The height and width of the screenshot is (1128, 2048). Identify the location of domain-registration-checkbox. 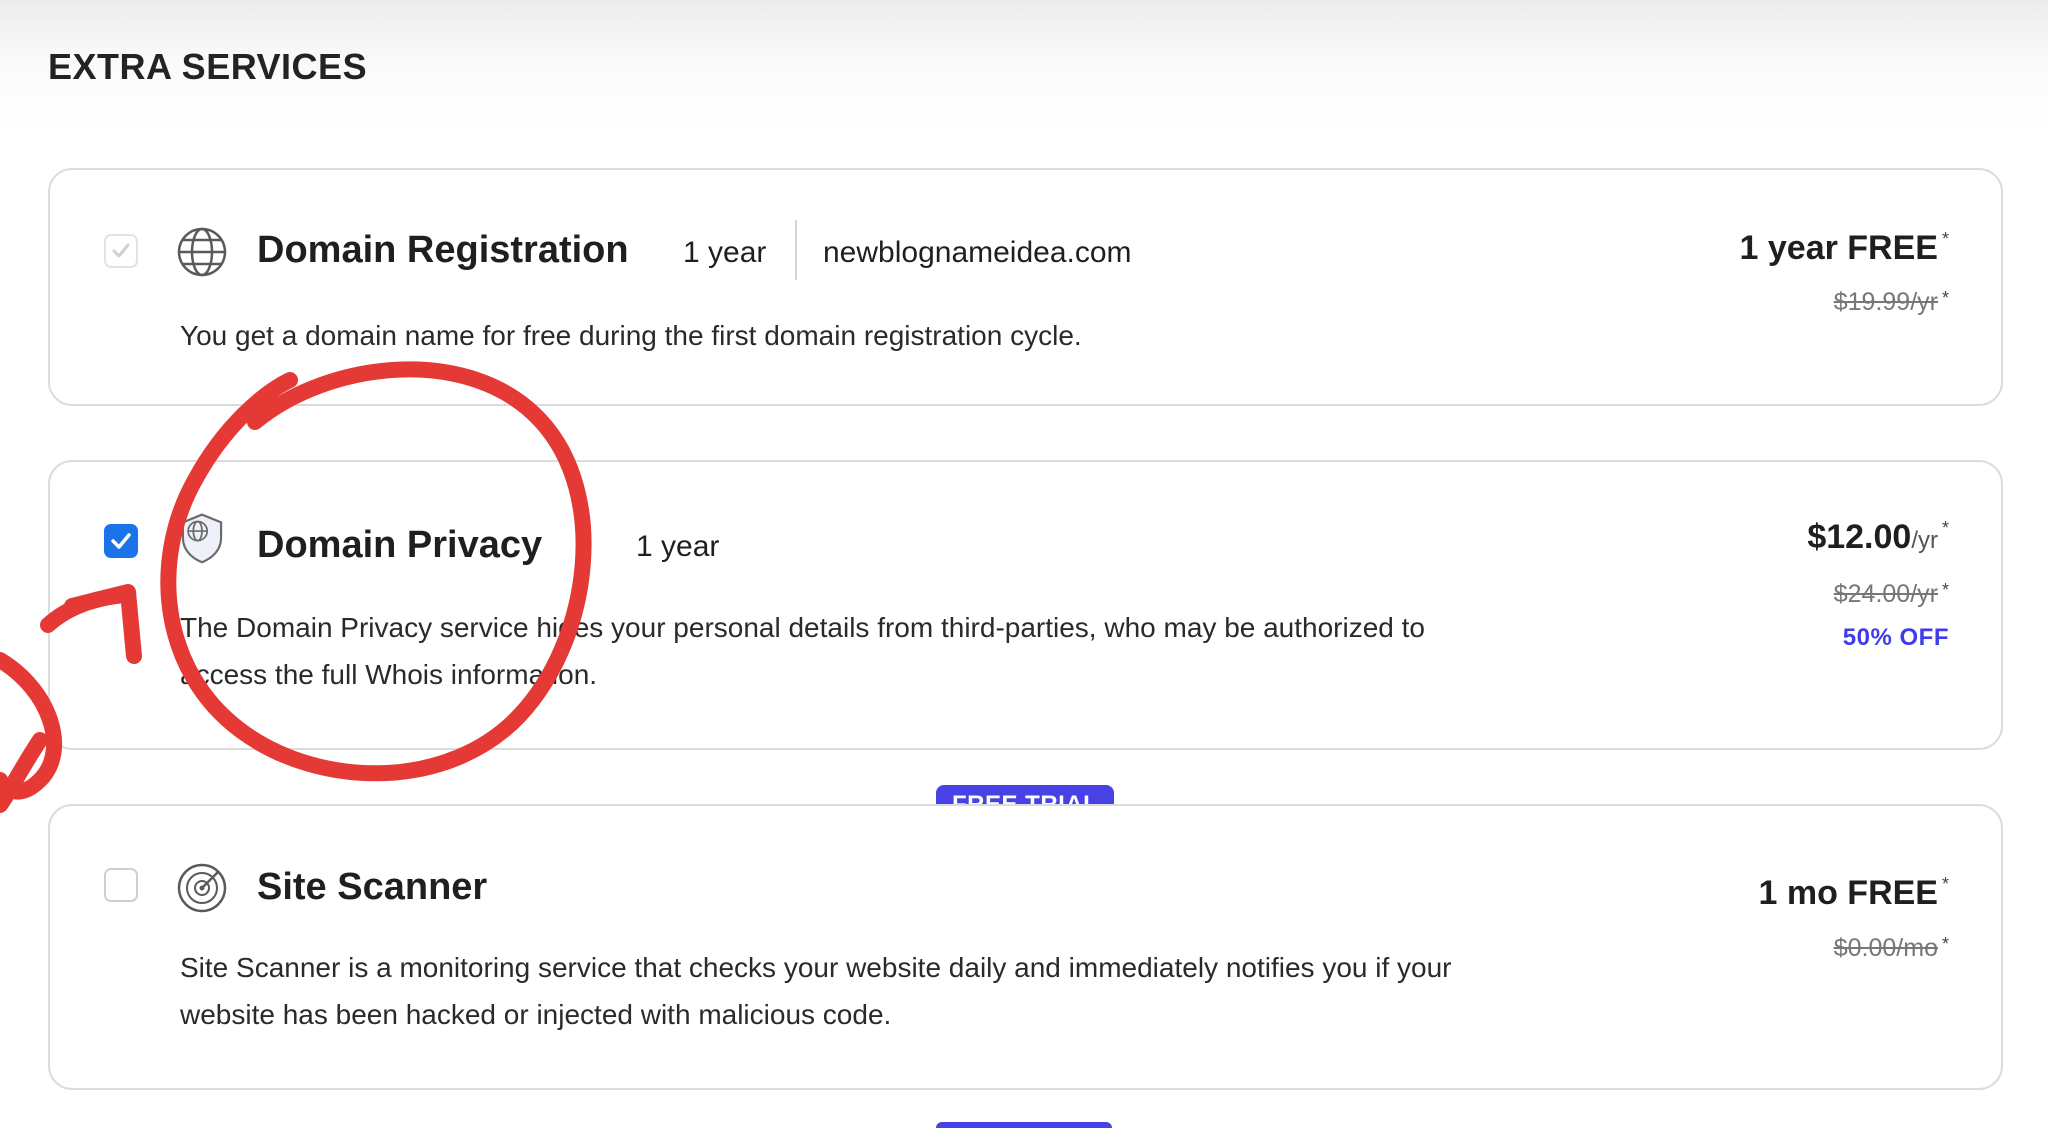
(121, 251).